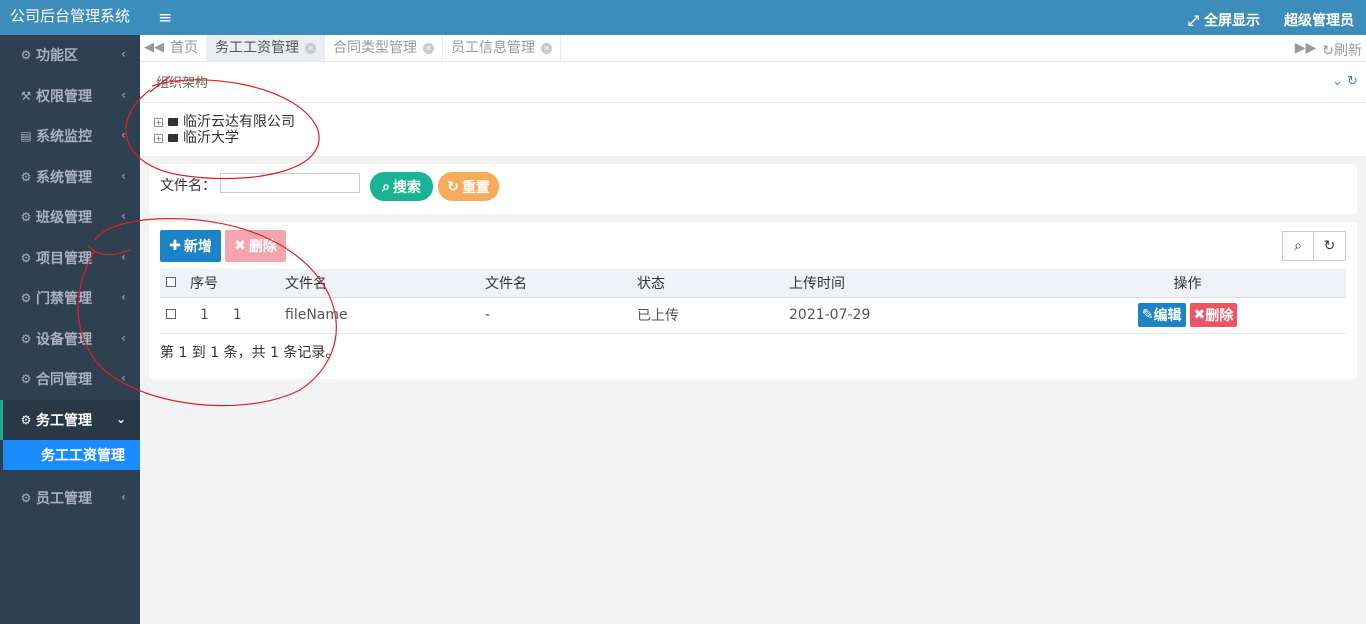  I want to click on col-upload-time: 上传时间, so click(909, 283).